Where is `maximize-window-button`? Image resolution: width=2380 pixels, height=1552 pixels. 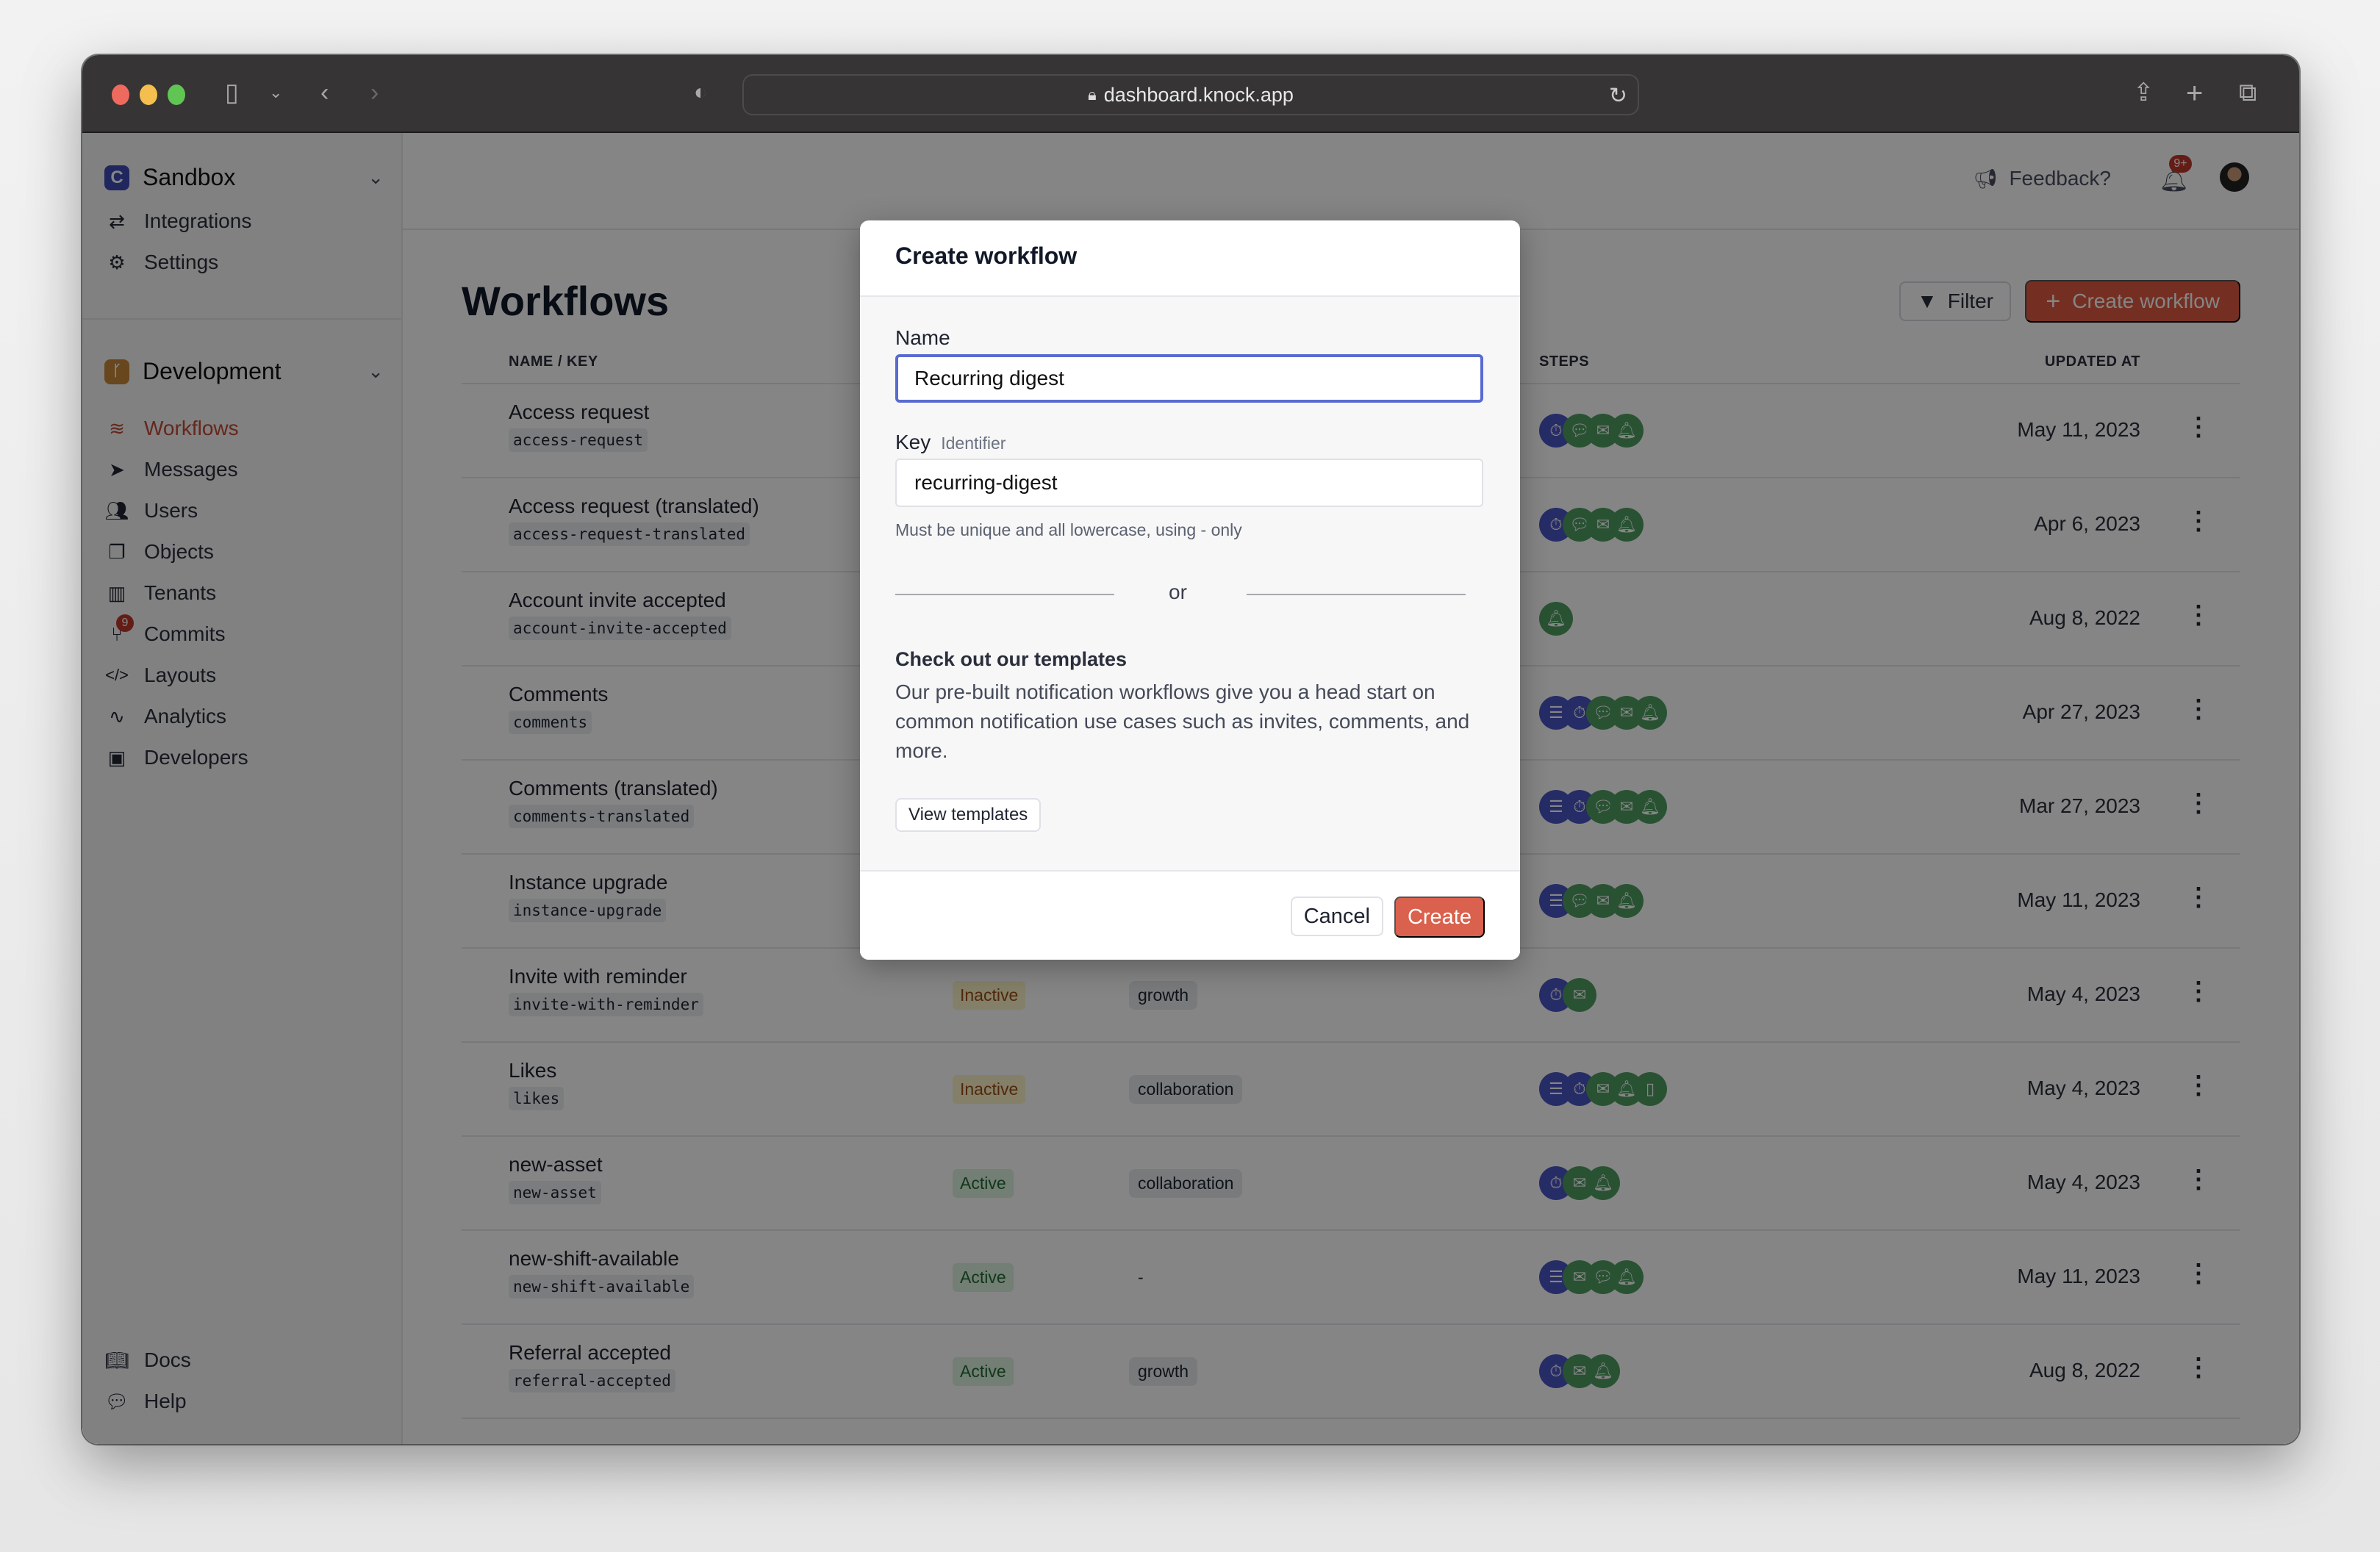 maximize-window-button is located at coordinates (176, 95).